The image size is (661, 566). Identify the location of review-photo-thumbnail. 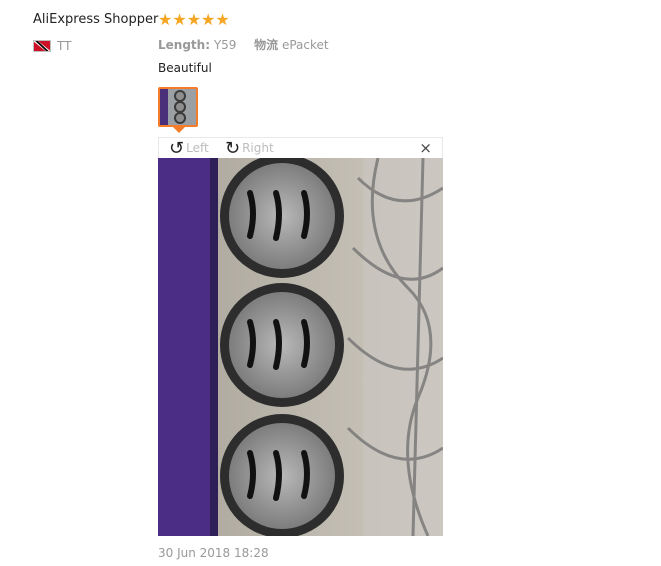
(178, 107).